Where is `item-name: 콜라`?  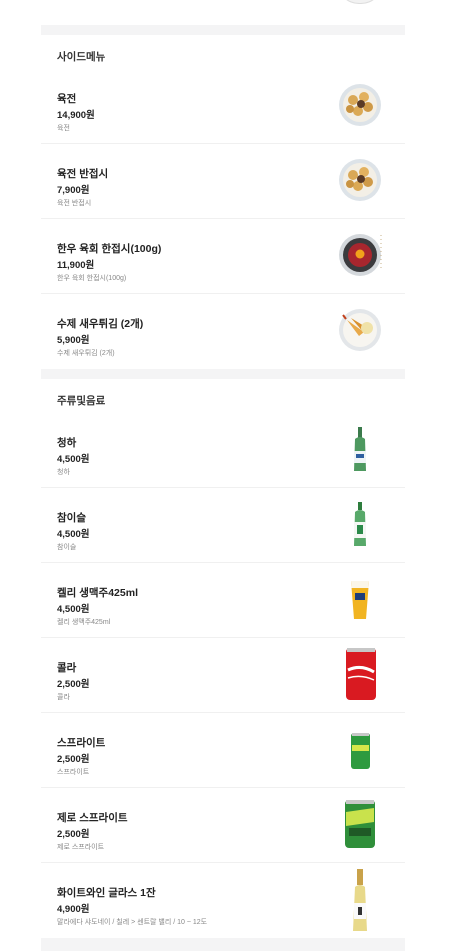 item-name: 콜라 is located at coordinates (67, 668).